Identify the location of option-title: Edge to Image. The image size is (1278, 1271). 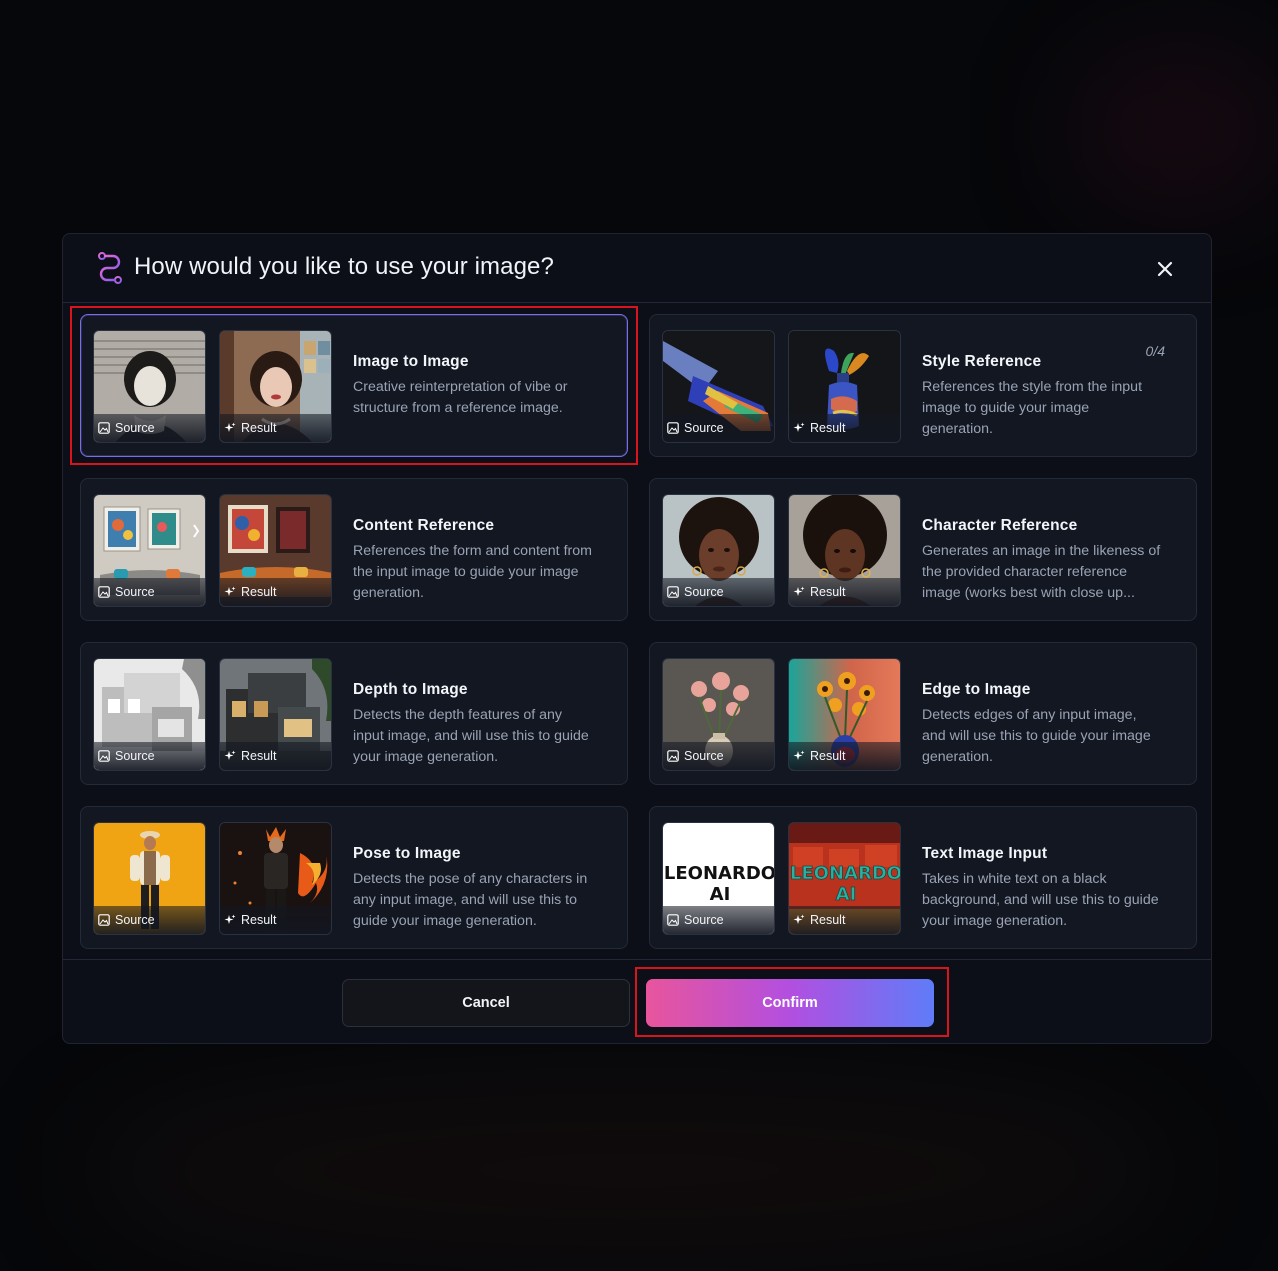
(976, 689).